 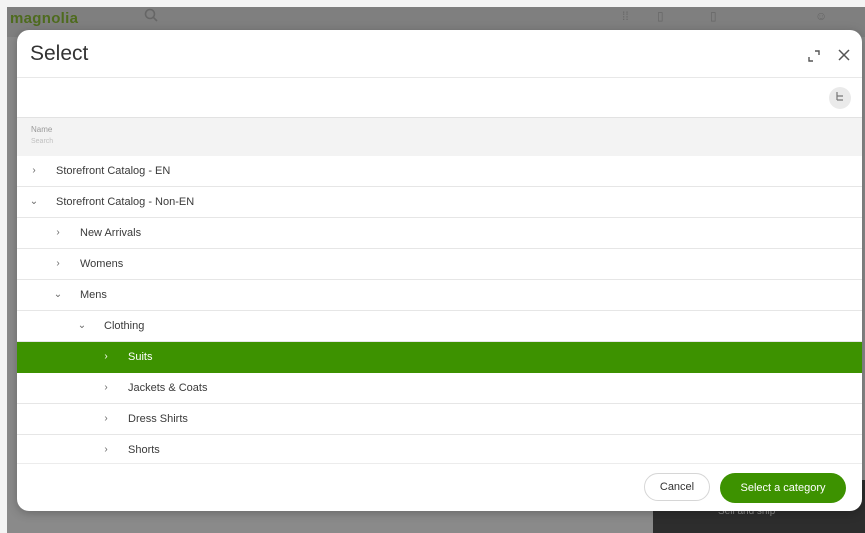 What do you see at coordinates (144, 450) in the screenshot?
I see `tree-row-label: Shorts` at bounding box center [144, 450].